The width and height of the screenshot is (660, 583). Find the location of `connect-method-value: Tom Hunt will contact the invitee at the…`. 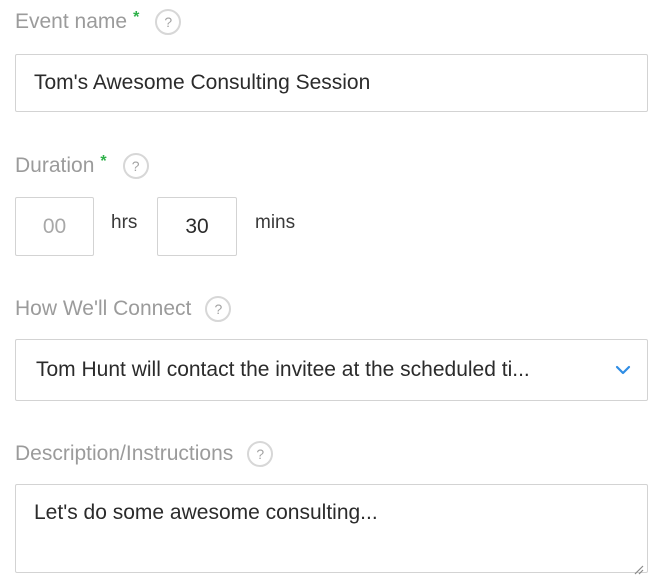

connect-method-value: Tom Hunt will contact the invitee at the… is located at coordinates (283, 369).